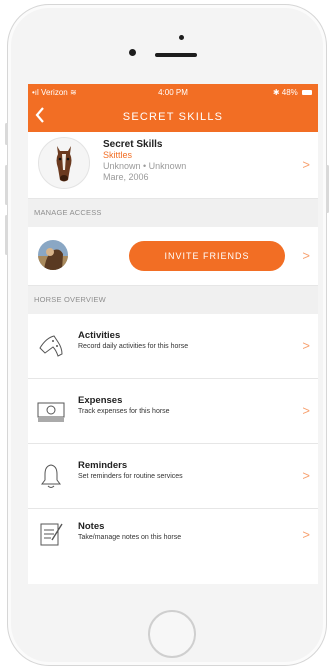 Image resolution: width=332 pixels, height=669 pixels. What do you see at coordinates (51, 476) in the screenshot?
I see `bell-icon` at bounding box center [51, 476].